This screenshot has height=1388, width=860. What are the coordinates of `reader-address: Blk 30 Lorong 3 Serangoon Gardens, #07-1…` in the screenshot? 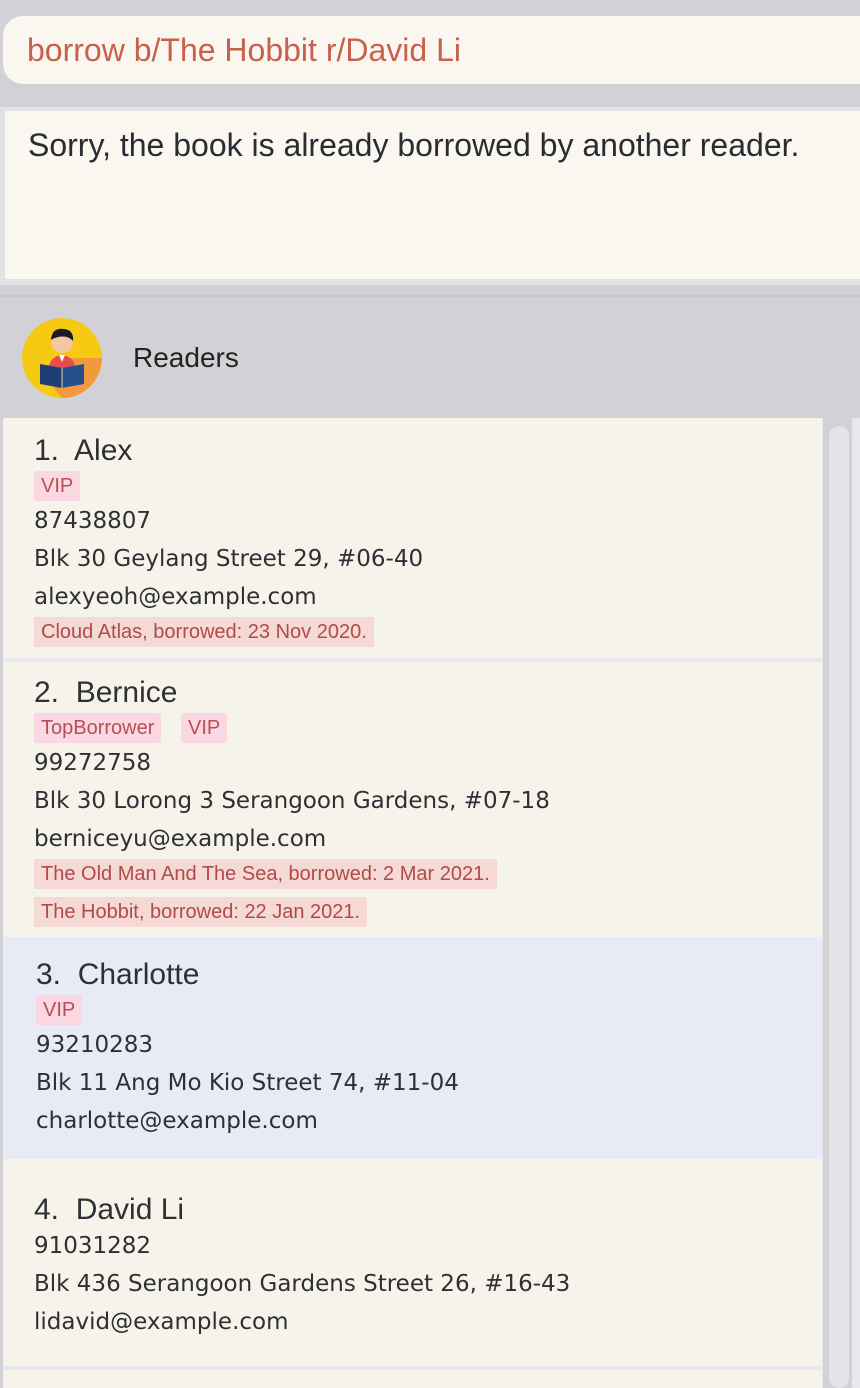 It's located at (292, 801).